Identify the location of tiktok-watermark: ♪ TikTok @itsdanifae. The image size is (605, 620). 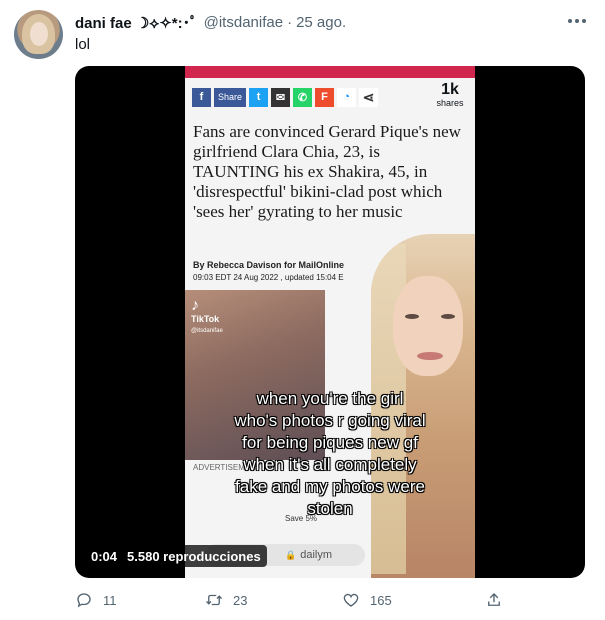
(207, 316).